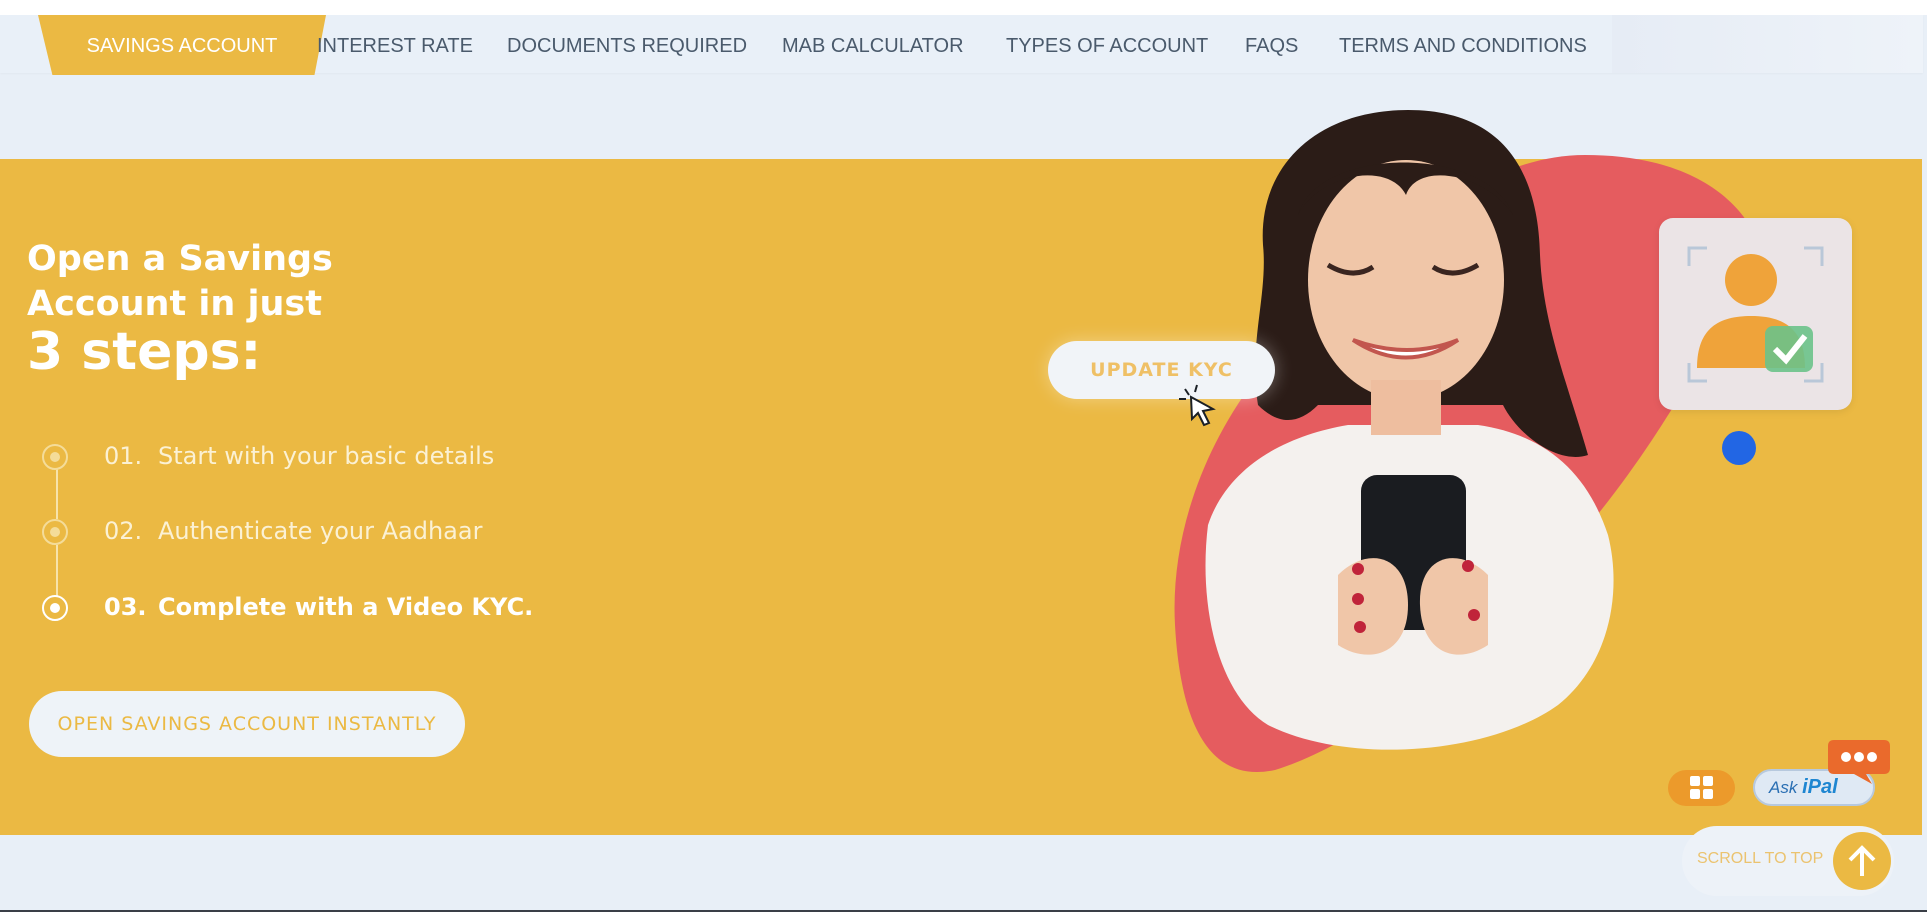 The width and height of the screenshot is (1927, 919). Describe the element at coordinates (326, 456) in the screenshot. I see `step-1-text: Start with your basic details` at that location.